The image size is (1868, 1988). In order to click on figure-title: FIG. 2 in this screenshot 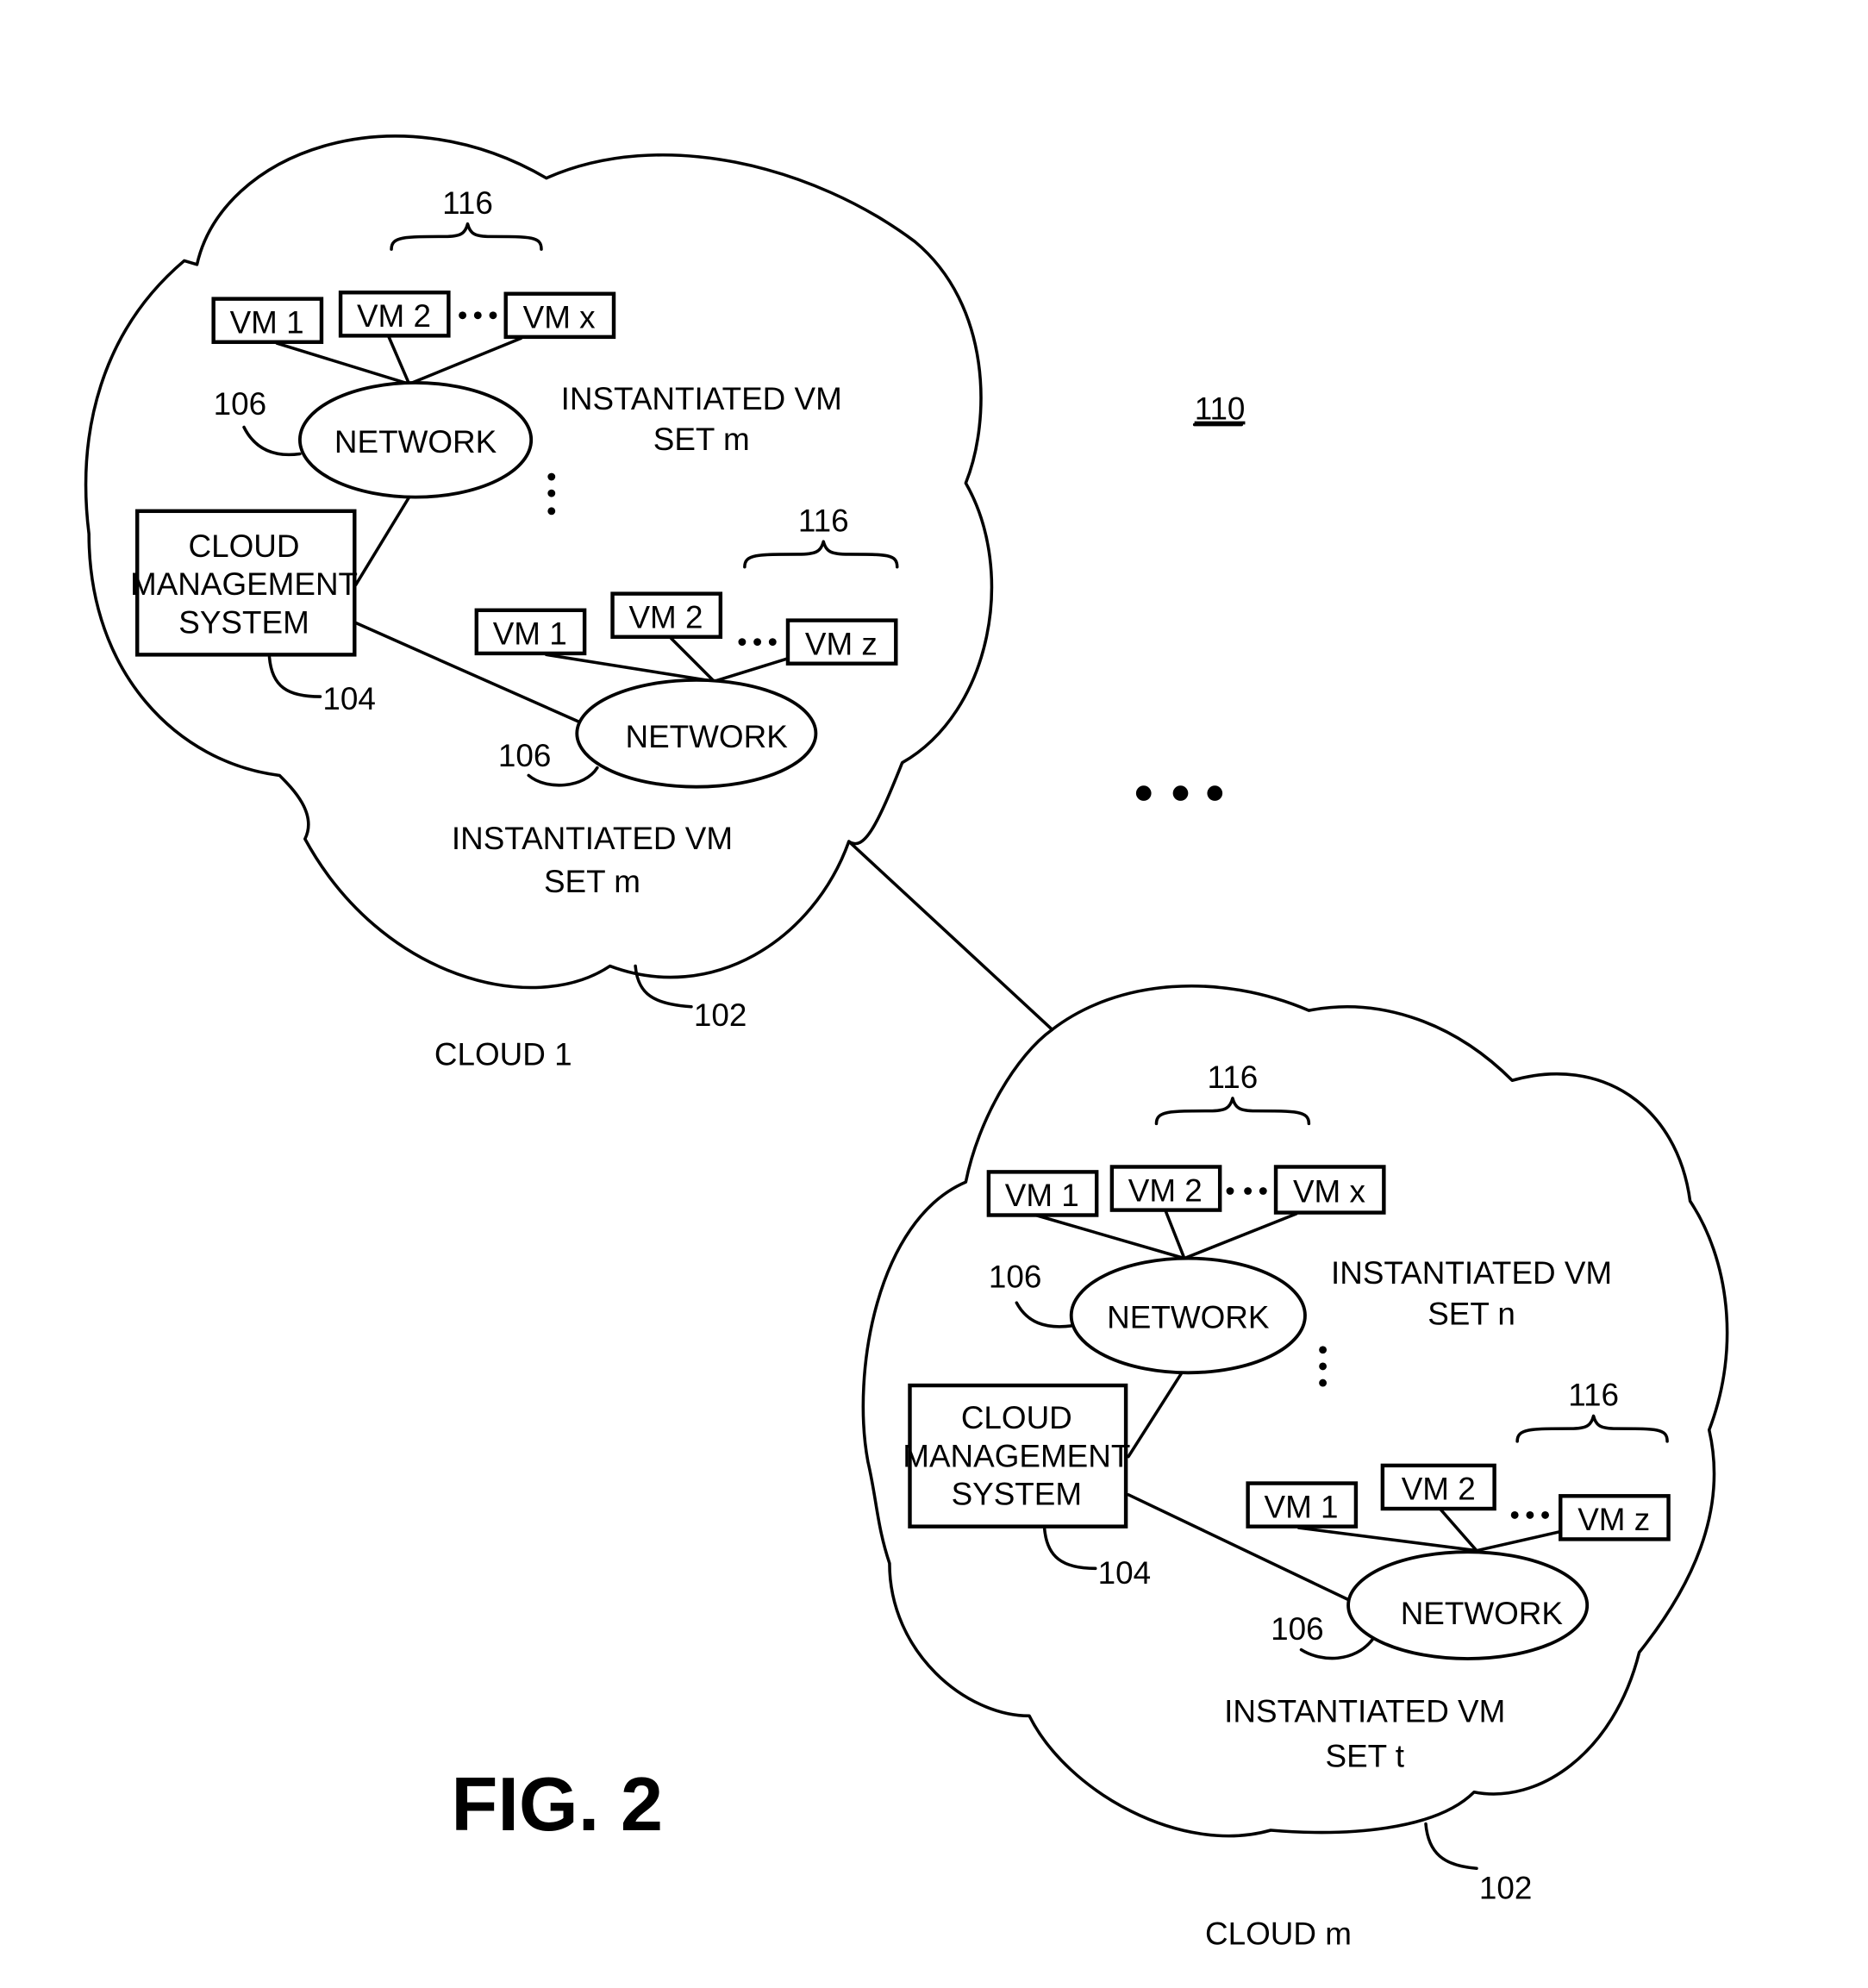, I will do `click(557, 1804)`.